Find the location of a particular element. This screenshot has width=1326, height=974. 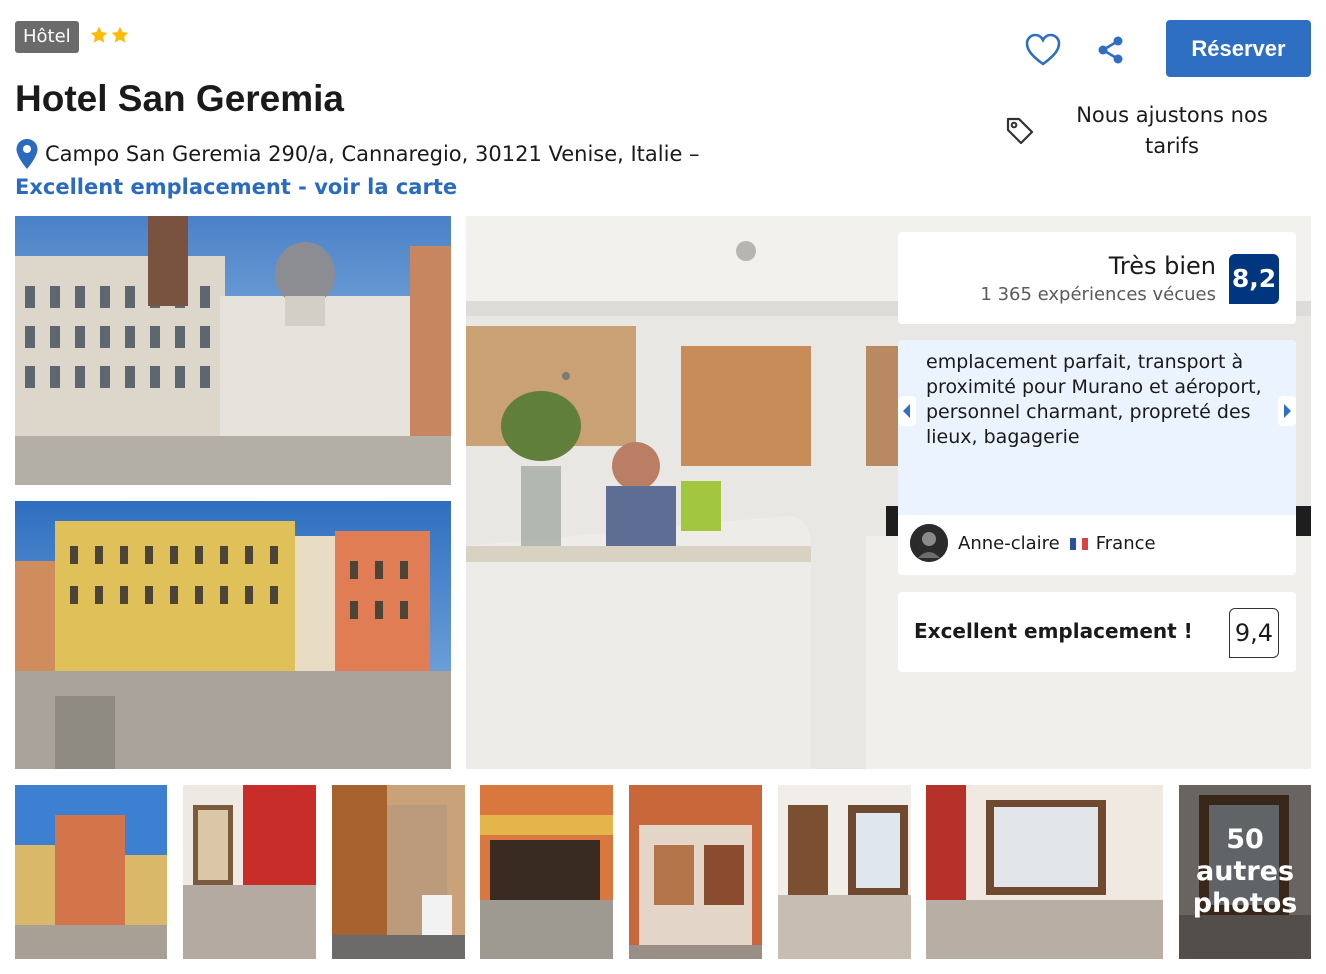

reviewer-info: Anne-claire France is located at coordinates (1033, 543).